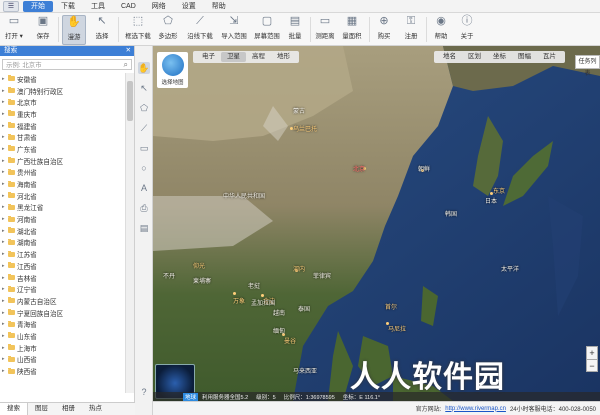 The width and height of the screenshot is (600, 415). What do you see at coordinates (144, 208) in the screenshot?
I see `print-tool-icon: ⎙` at bounding box center [144, 208].